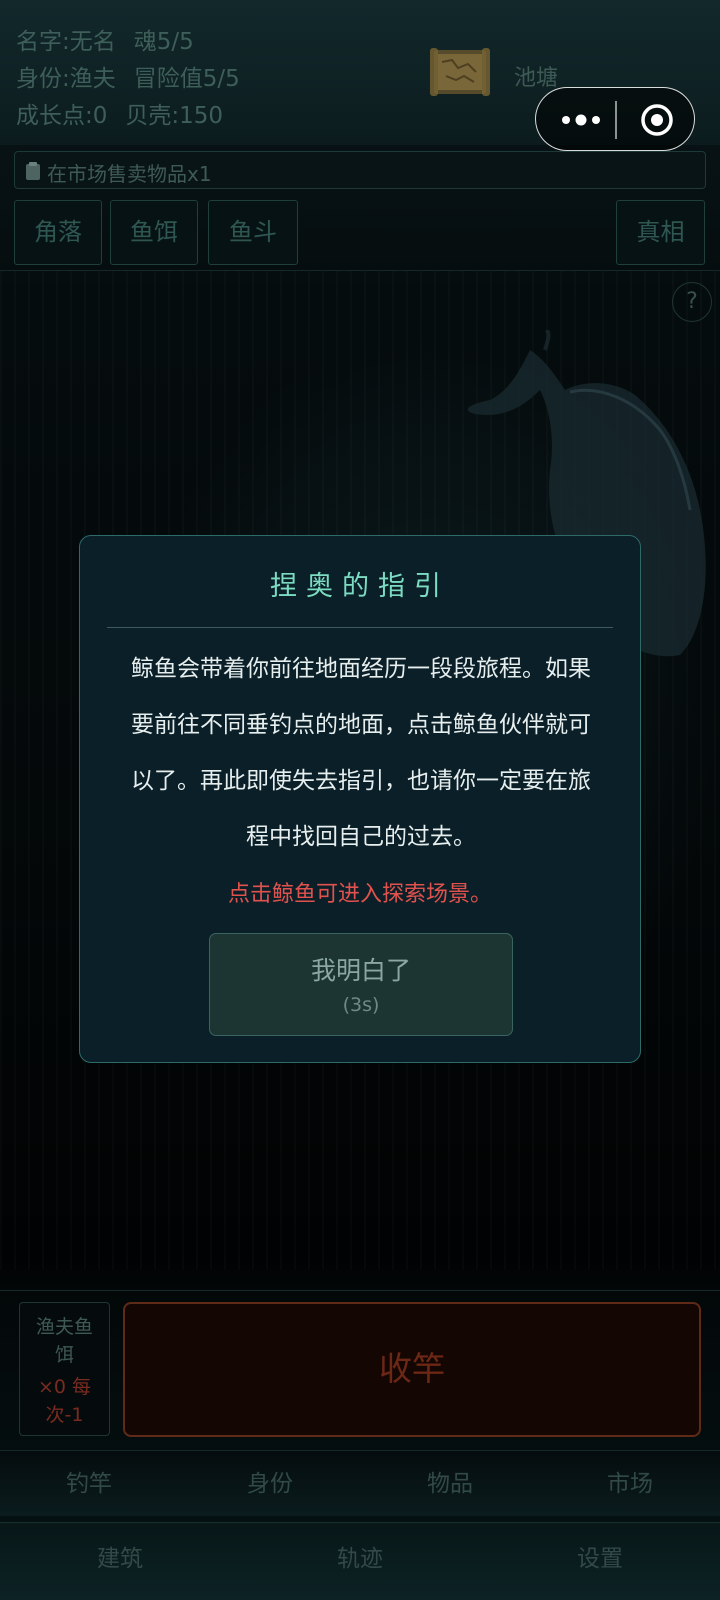 Image resolution: width=720 pixels, height=1600 pixels. Describe the element at coordinates (450, 1484) in the screenshot. I see `nav-items: 物品` at that location.